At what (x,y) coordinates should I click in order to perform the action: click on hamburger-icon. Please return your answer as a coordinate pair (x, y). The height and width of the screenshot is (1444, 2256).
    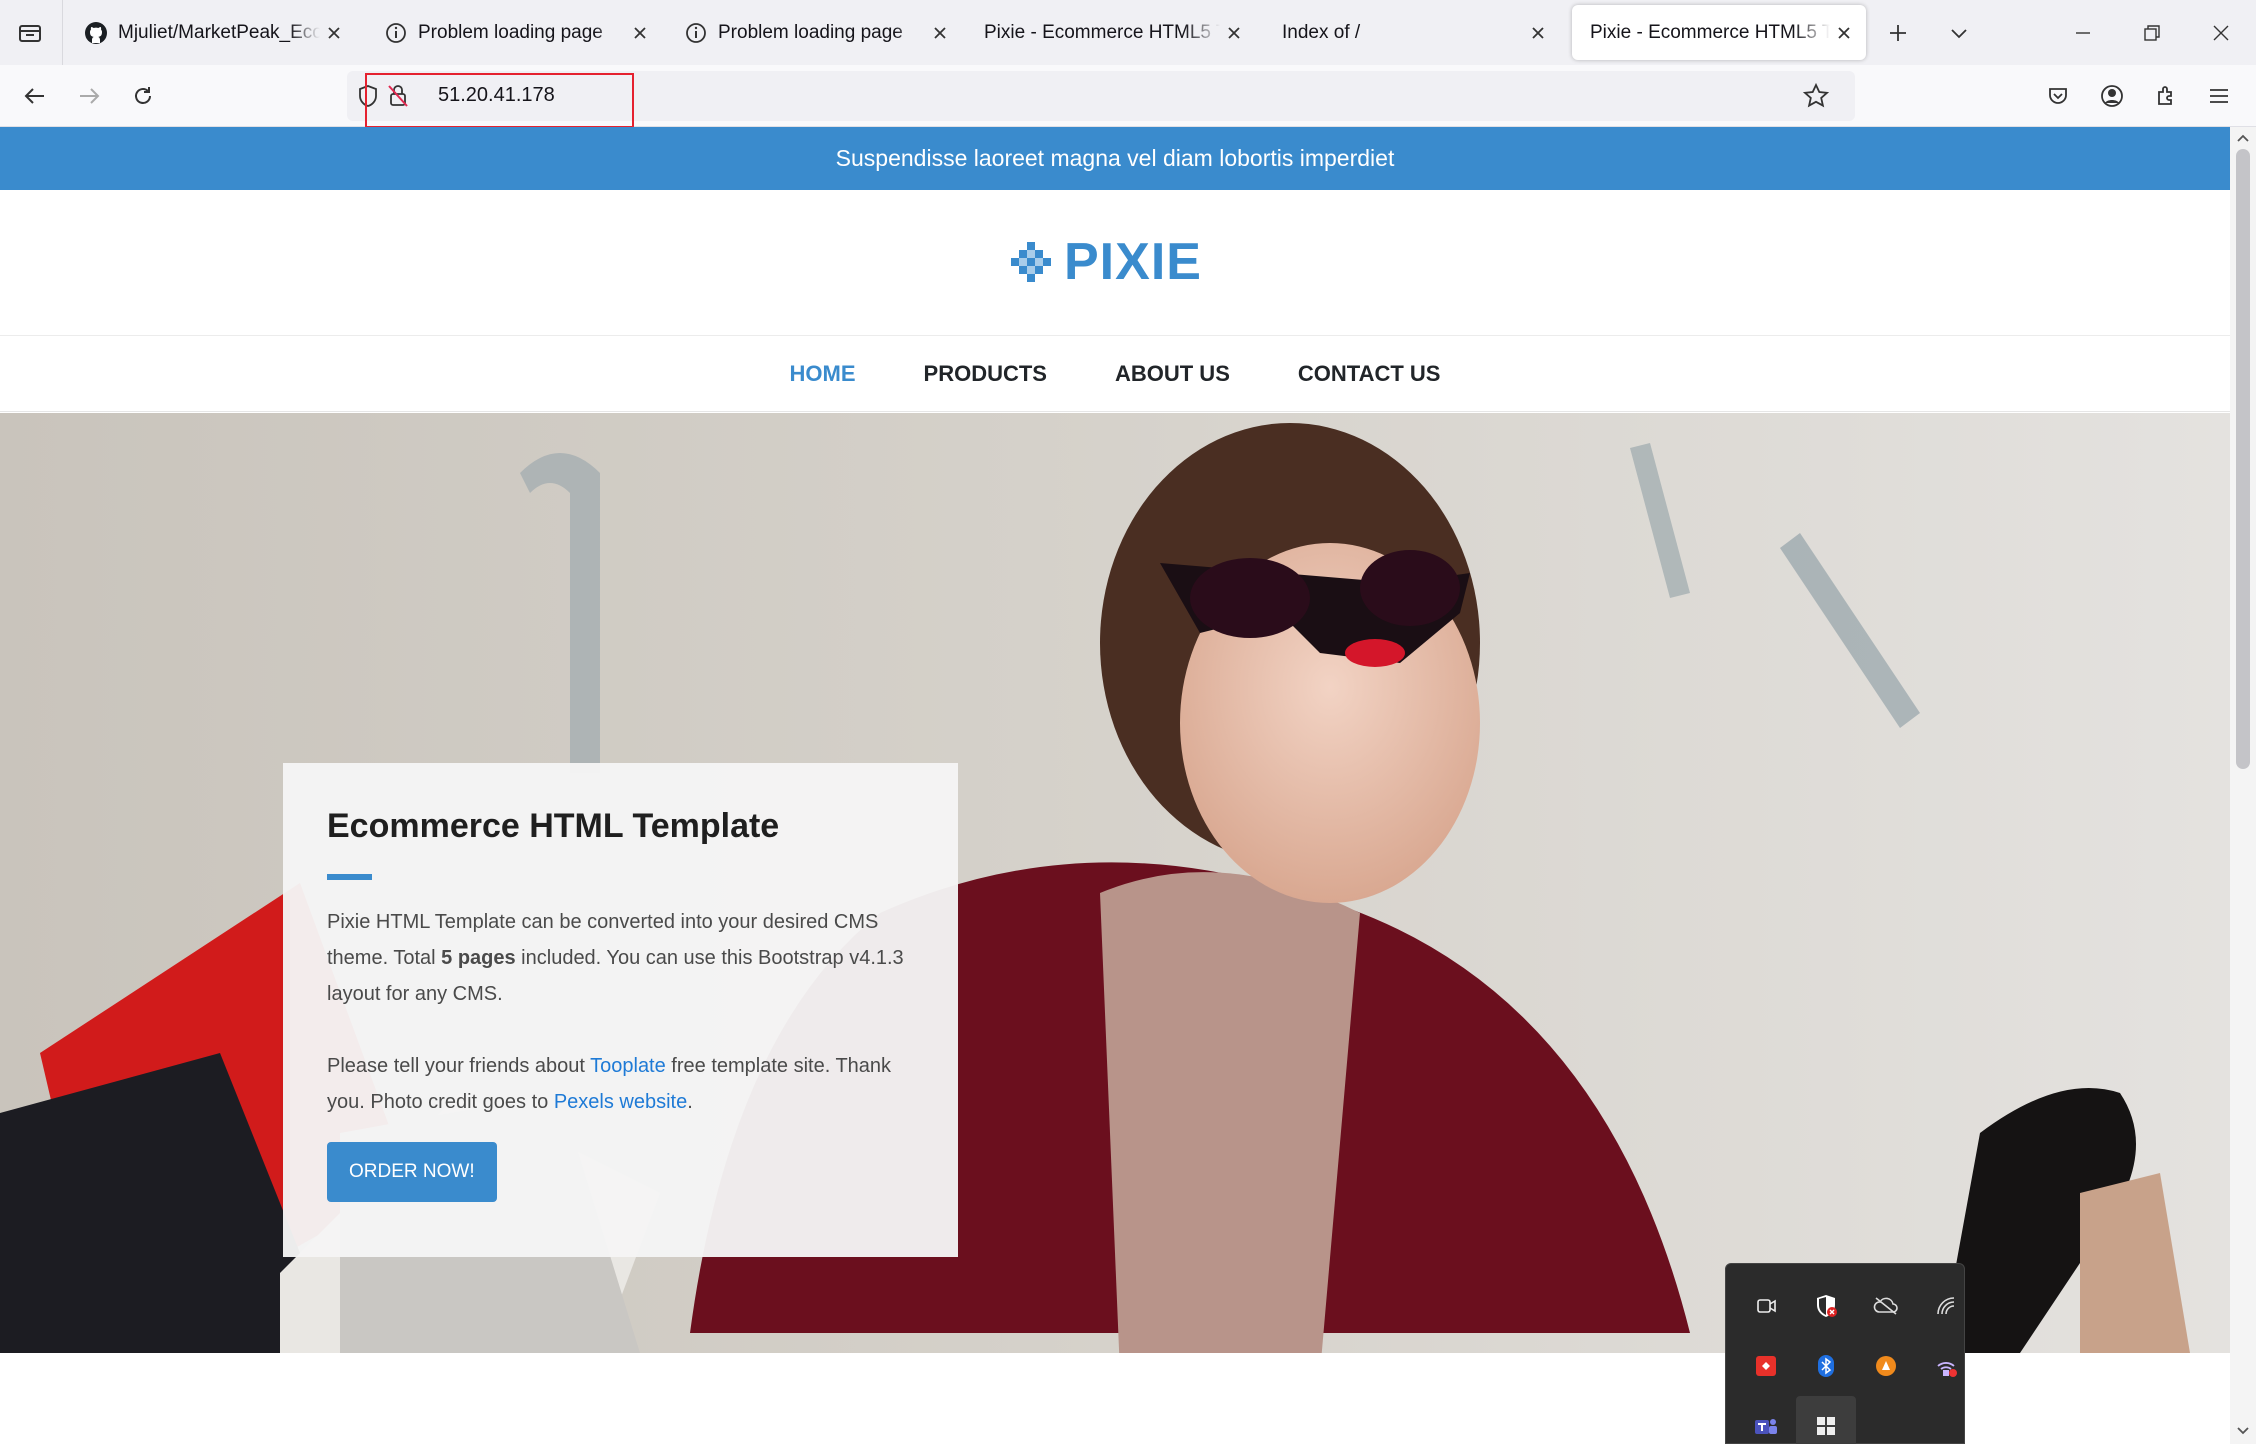
    Looking at the image, I should click on (2219, 96).